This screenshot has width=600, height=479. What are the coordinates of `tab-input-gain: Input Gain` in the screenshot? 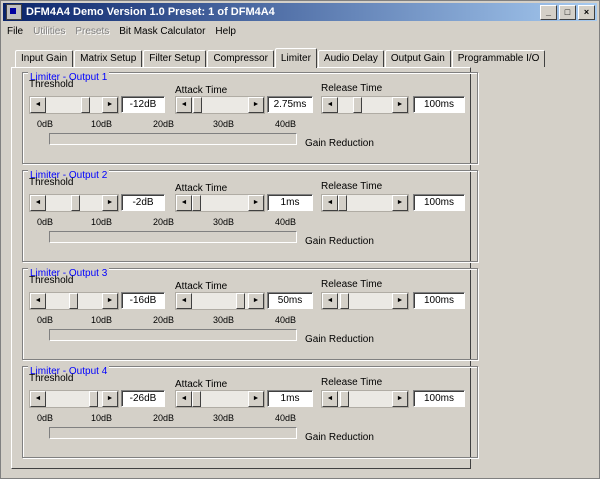 It's located at (44, 58).